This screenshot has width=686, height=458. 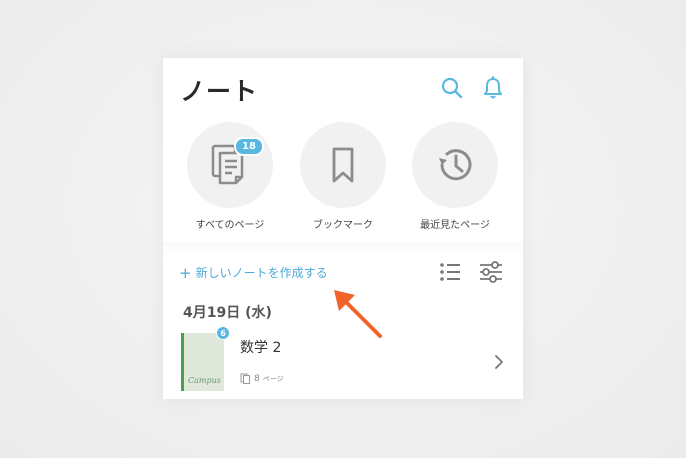 I want to click on notebook-cover-label: Campus, so click(x=204, y=380).